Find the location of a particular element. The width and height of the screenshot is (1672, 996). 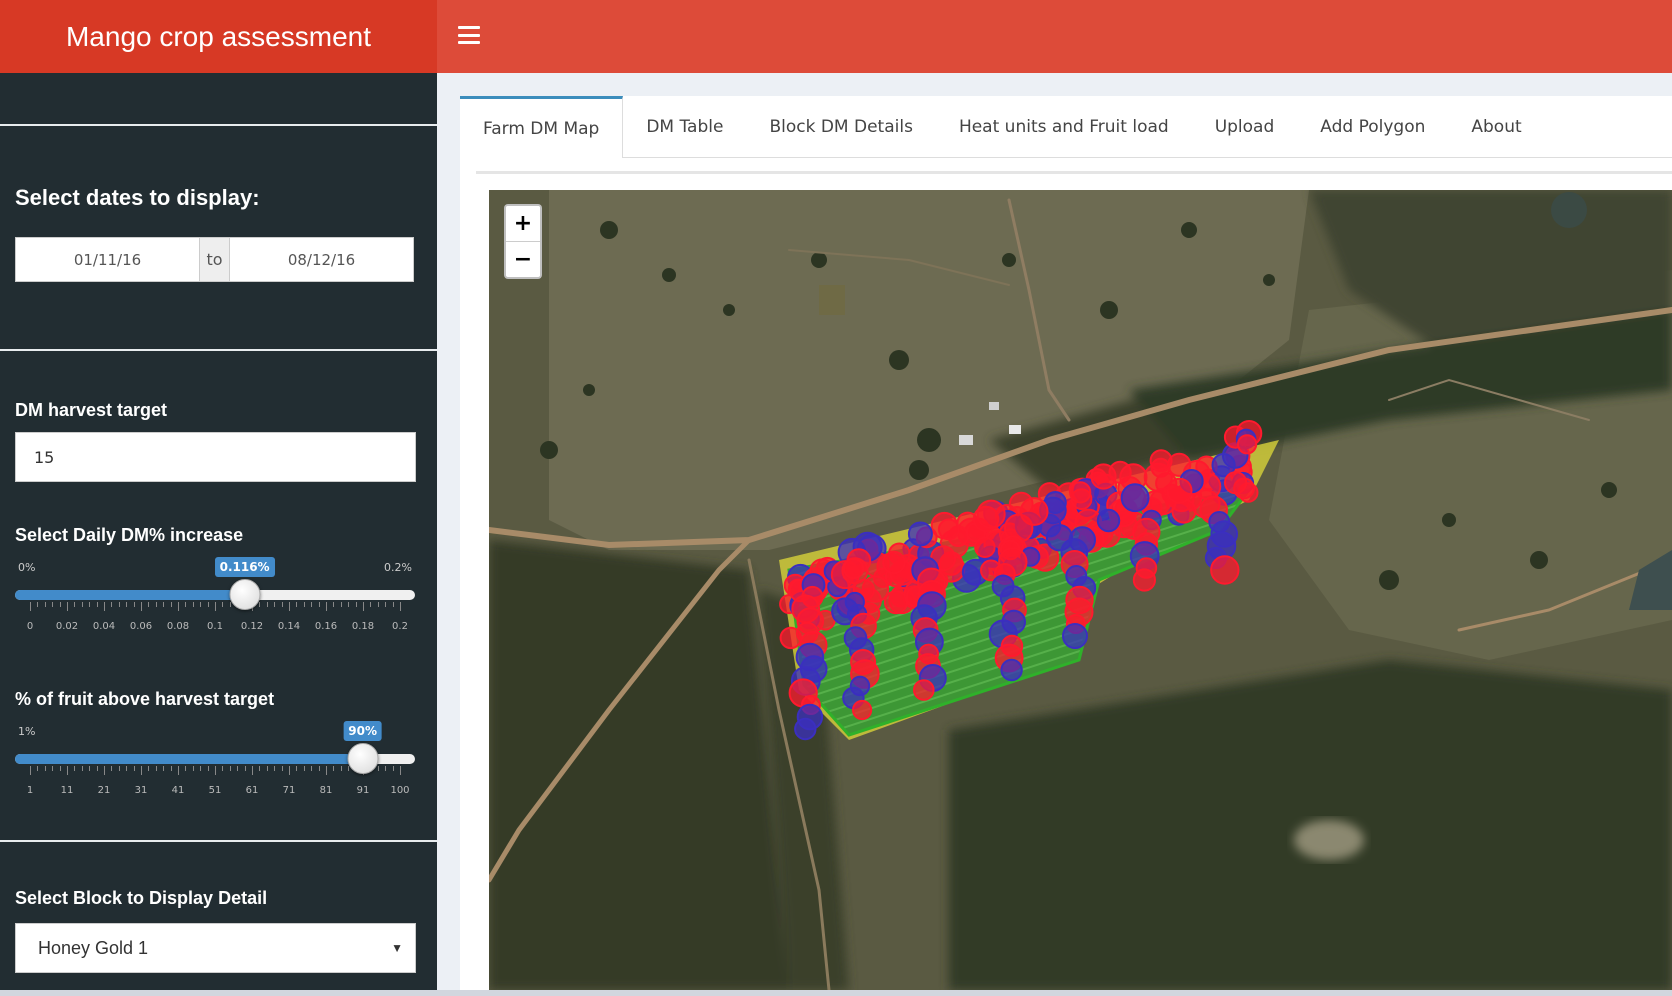

tab-heat-units: Heat units and Fruit load is located at coordinates (1064, 127).